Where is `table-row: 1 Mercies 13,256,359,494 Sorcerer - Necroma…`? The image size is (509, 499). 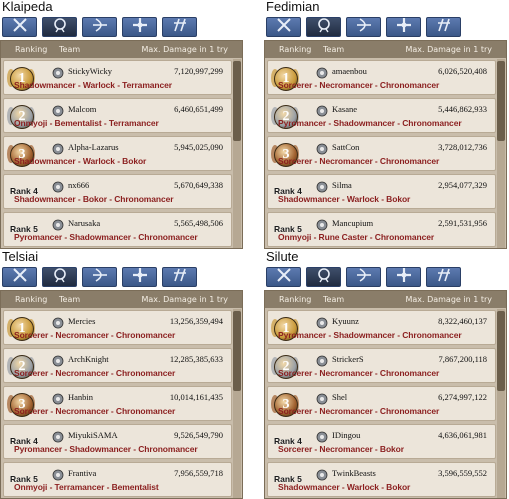 table-row: 1 Mercies 13,256,359,494 Sorcerer - Necroma… is located at coordinates (117, 327).